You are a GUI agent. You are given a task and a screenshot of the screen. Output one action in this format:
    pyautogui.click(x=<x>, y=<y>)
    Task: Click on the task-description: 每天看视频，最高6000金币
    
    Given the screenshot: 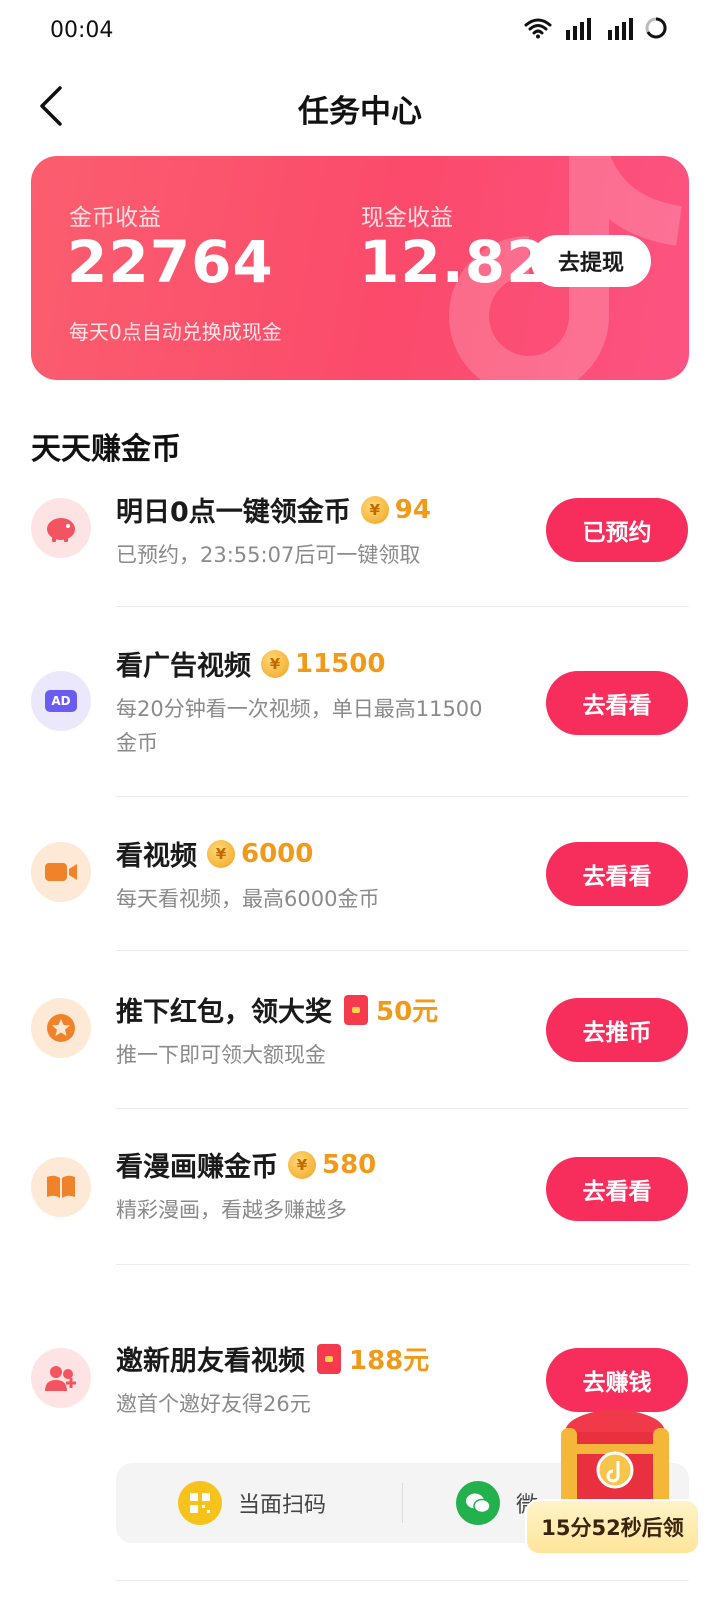 What is the action you would take?
    pyautogui.click(x=248, y=899)
    